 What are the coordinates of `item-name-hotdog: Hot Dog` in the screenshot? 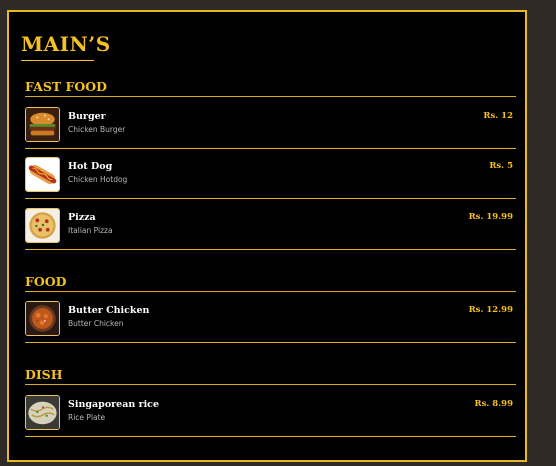 It's located at (90, 166).